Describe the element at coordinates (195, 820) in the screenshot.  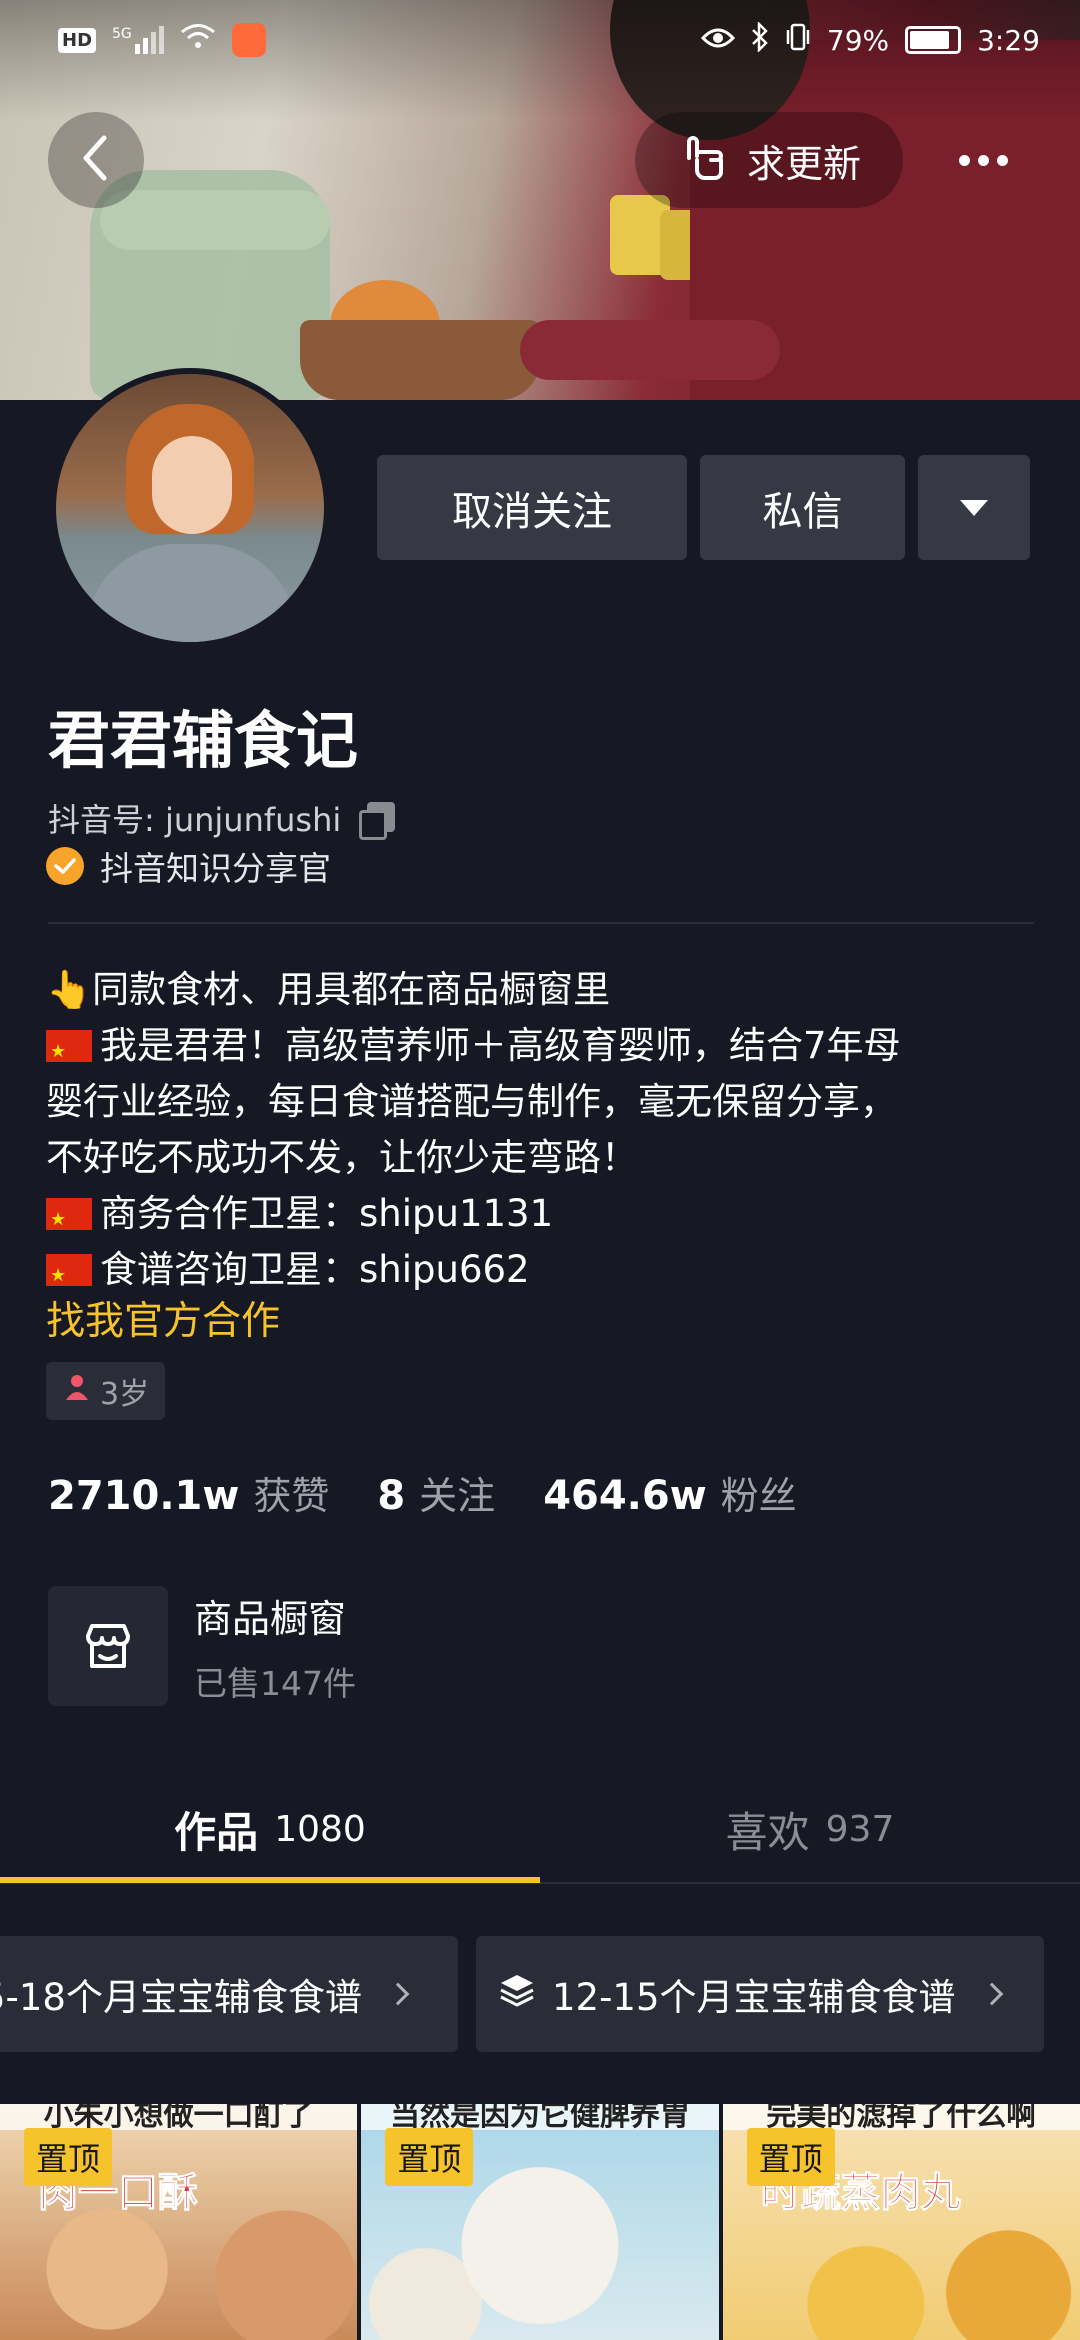
I see `douyin-id: 抖音号: junjunfushi` at that location.